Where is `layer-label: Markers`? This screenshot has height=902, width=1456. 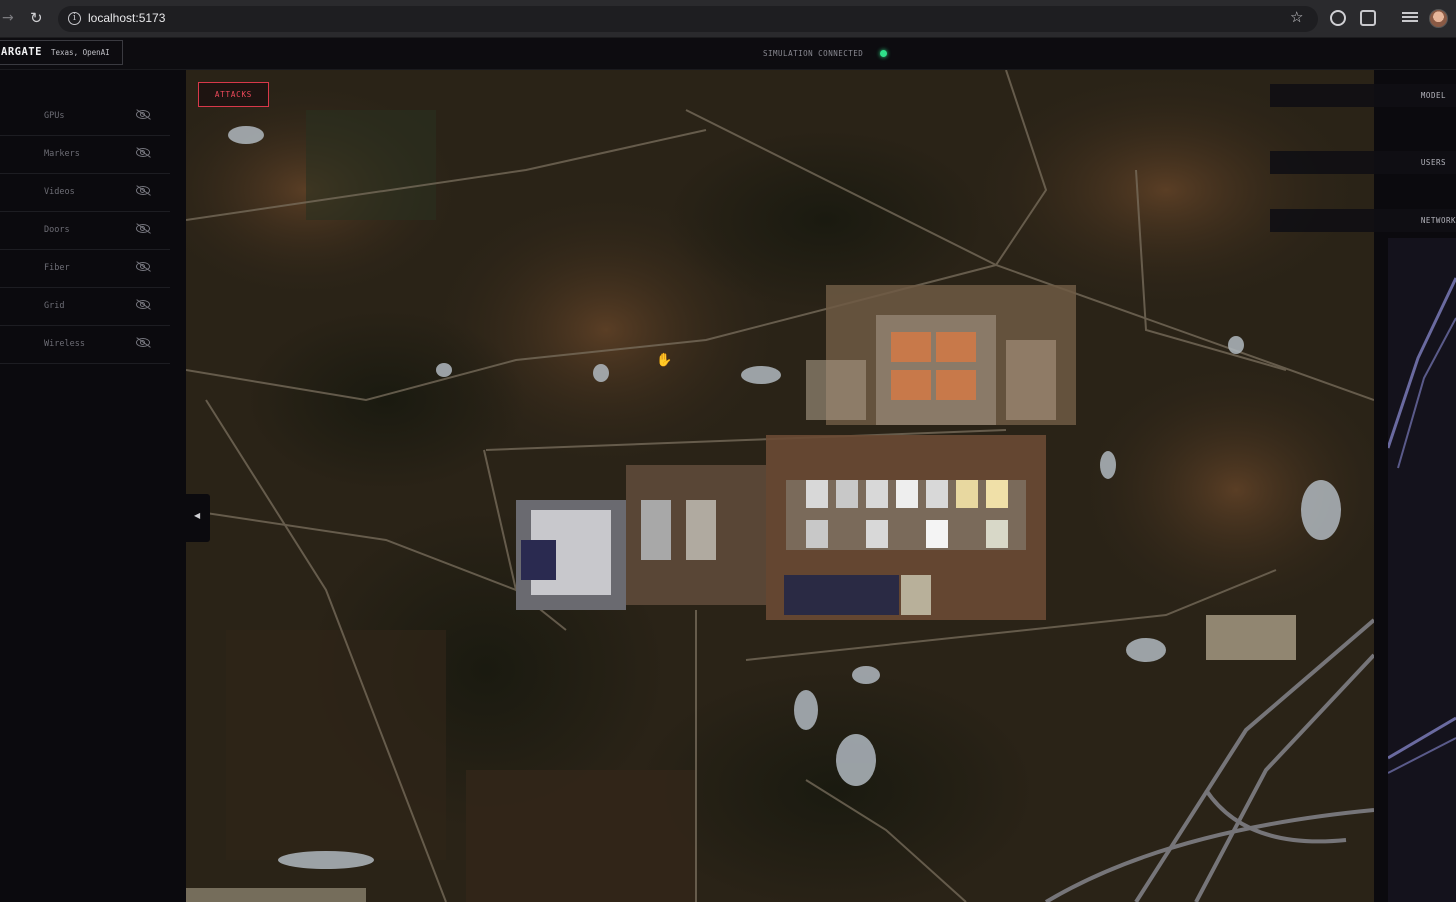
layer-label: Markers is located at coordinates (62, 154).